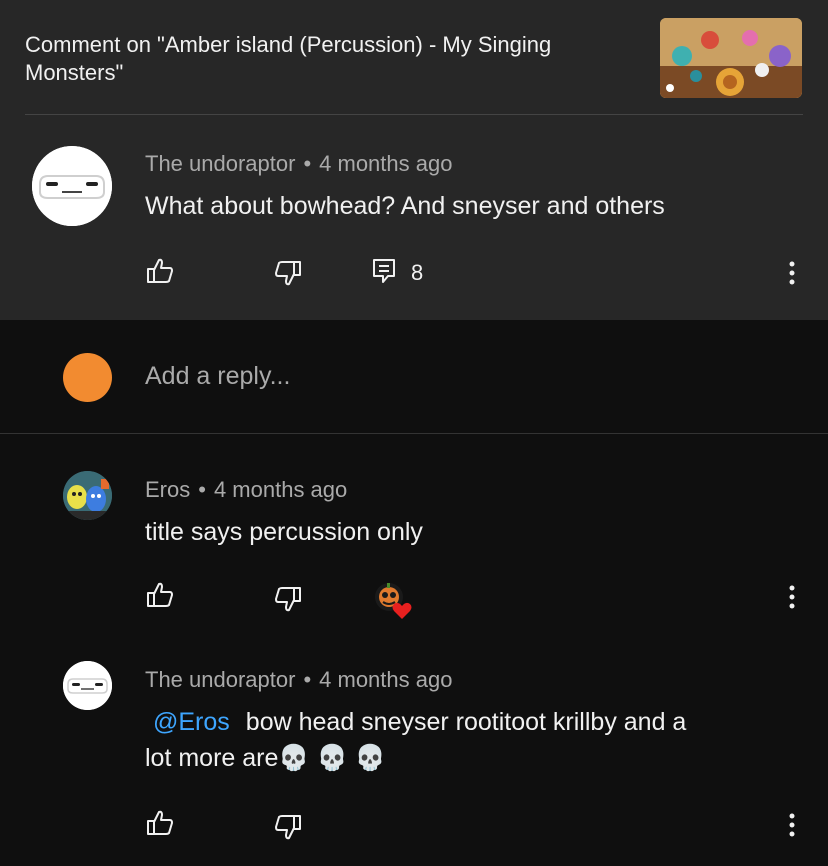 The height and width of the screenshot is (866, 828). Describe the element at coordinates (167, 489) in the screenshot. I see `reply-author: Eros` at that location.